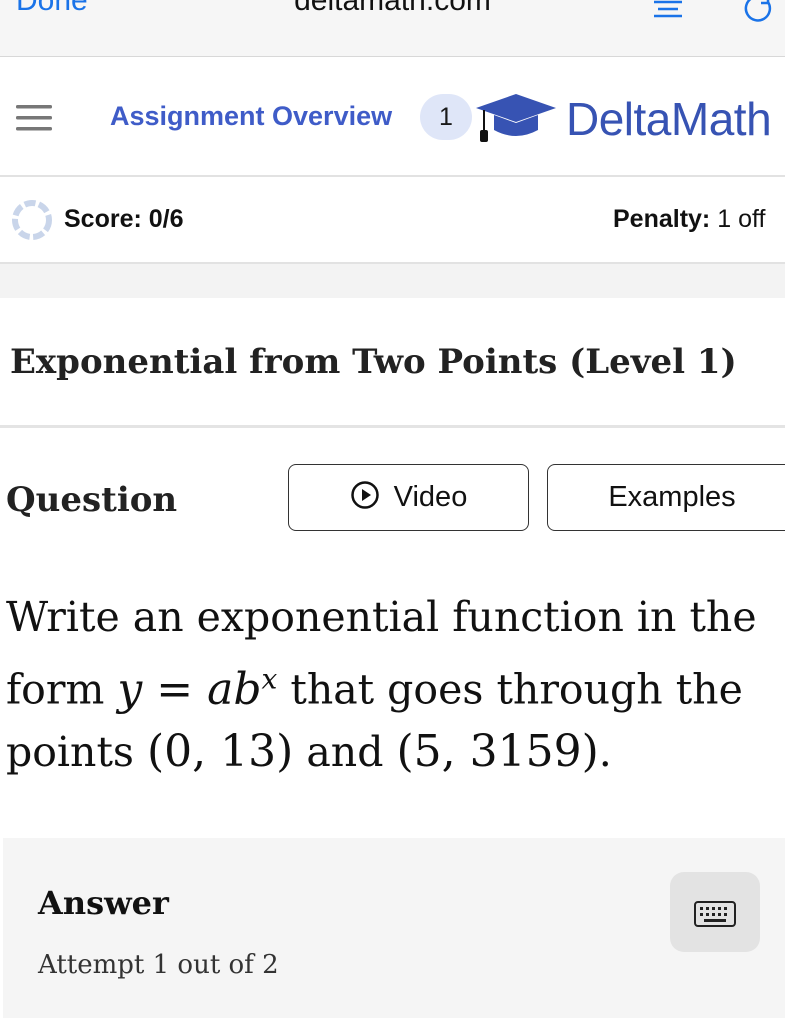 This screenshot has height=1018, width=785. Describe the element at coordinates (247, 689) in the screenshot. I see `math-var: b` at that location.